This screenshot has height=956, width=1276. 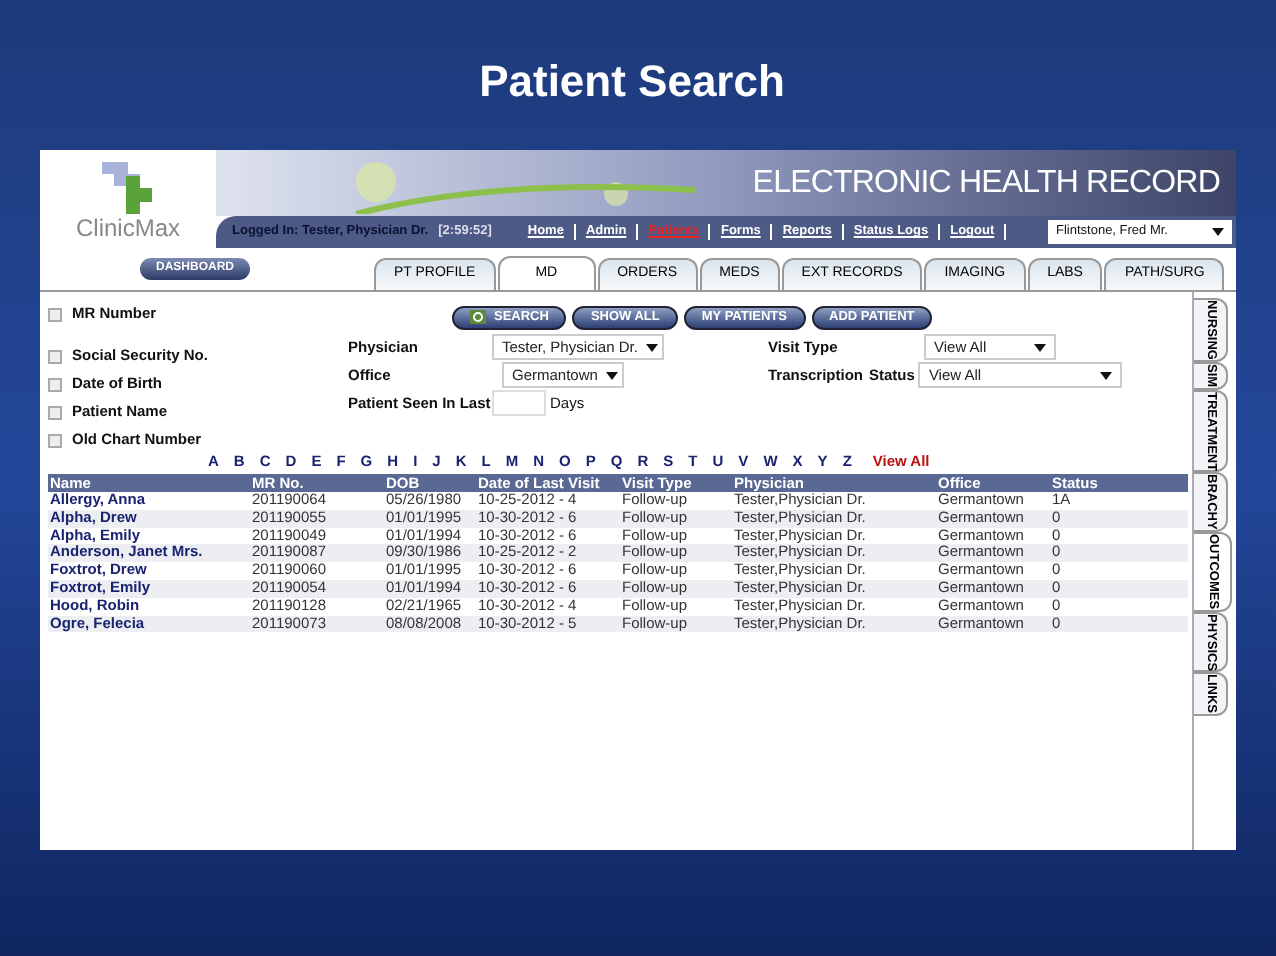 I want to click on logo-text: ClinicMax, so click(x=127, y=228).